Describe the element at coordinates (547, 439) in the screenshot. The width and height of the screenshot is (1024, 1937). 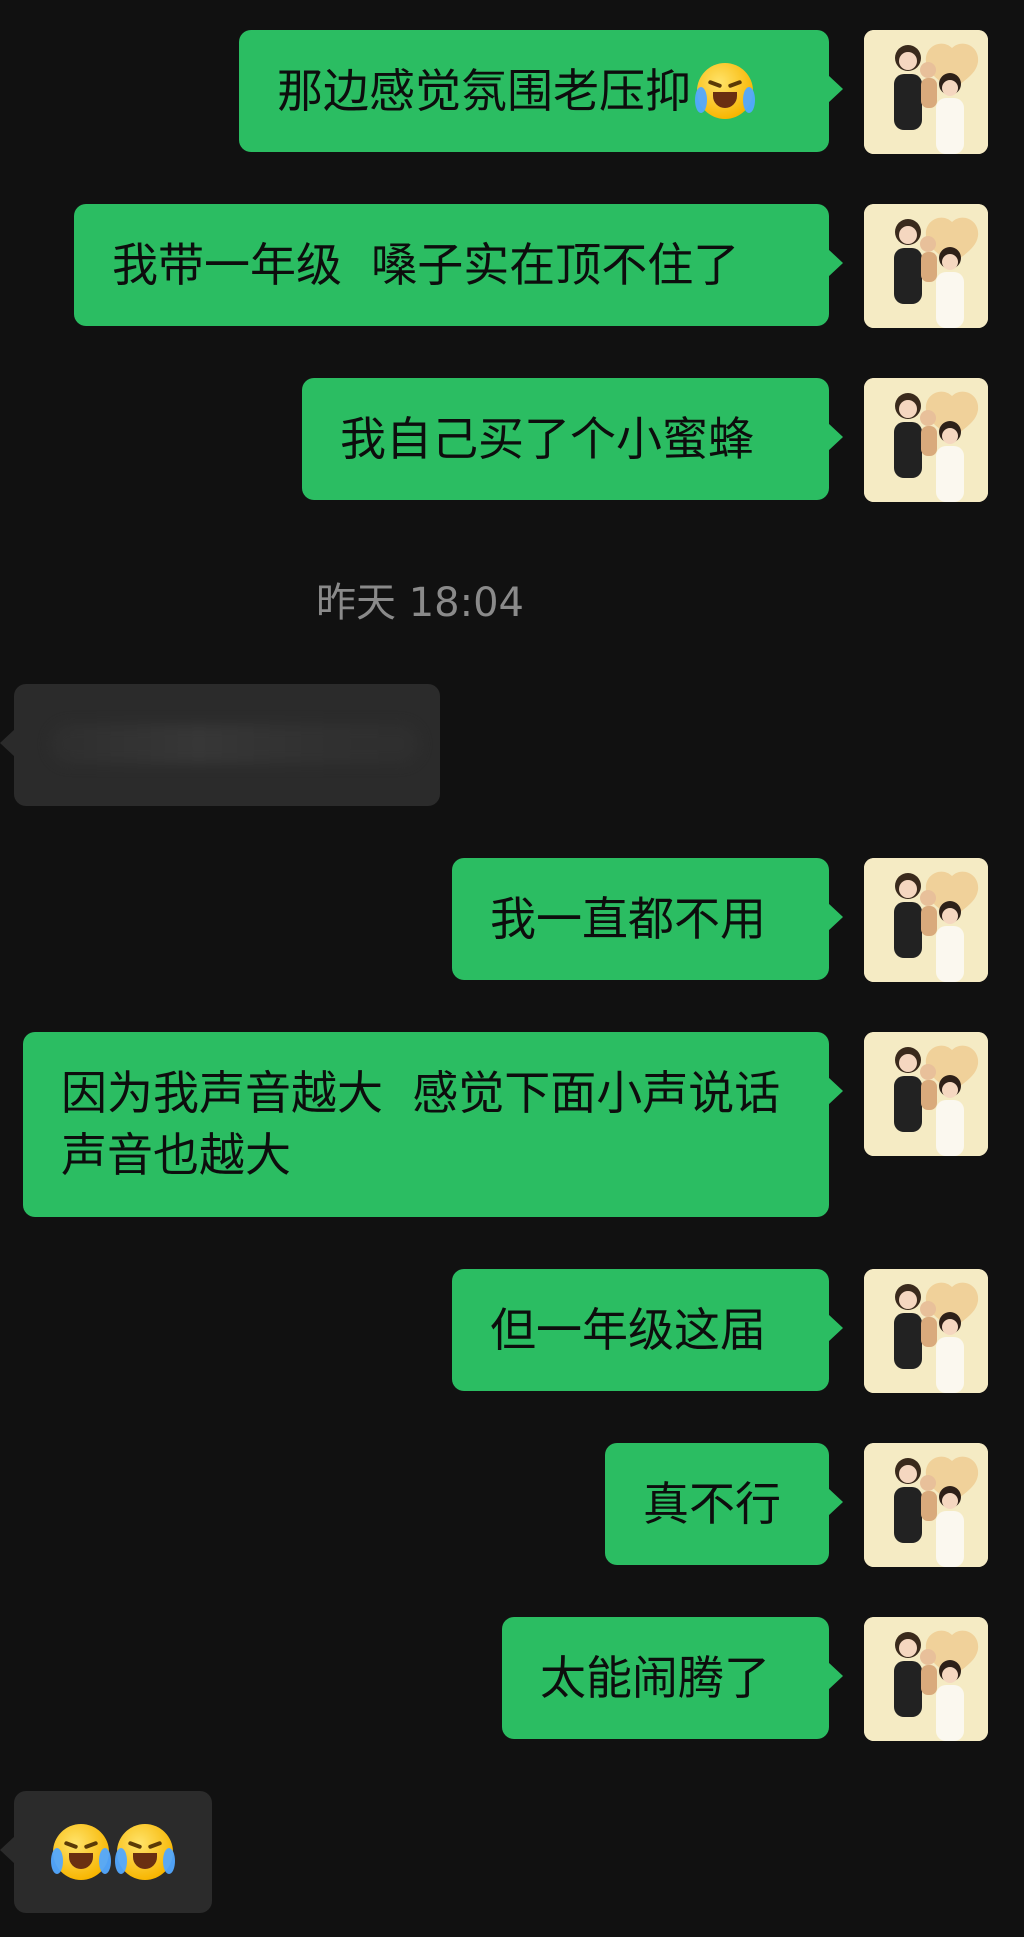
I see `message-text: 我自己买了个小蜜蜂` at that location.